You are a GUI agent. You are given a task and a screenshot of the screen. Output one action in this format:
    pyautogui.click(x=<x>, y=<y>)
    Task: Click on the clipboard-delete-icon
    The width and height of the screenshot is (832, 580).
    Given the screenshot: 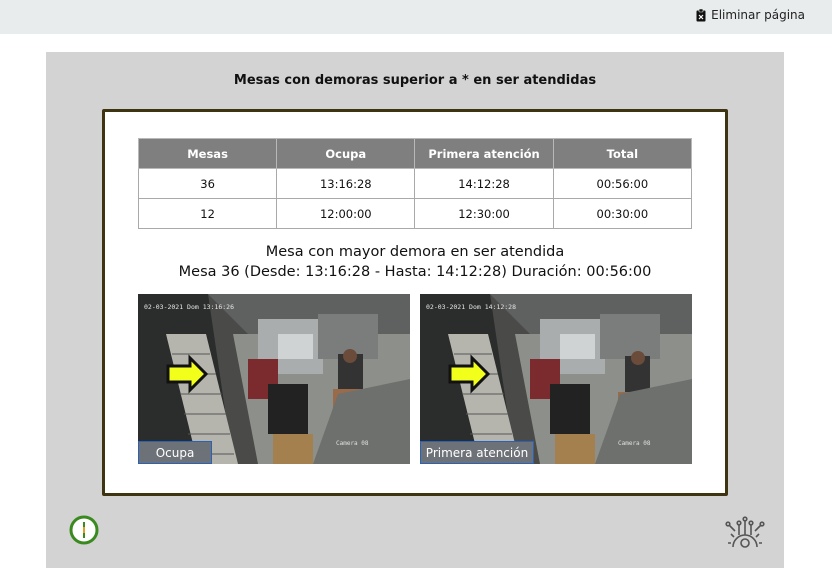 What is the action you would take?
    pyautogui.click(x=701, y=14)
    